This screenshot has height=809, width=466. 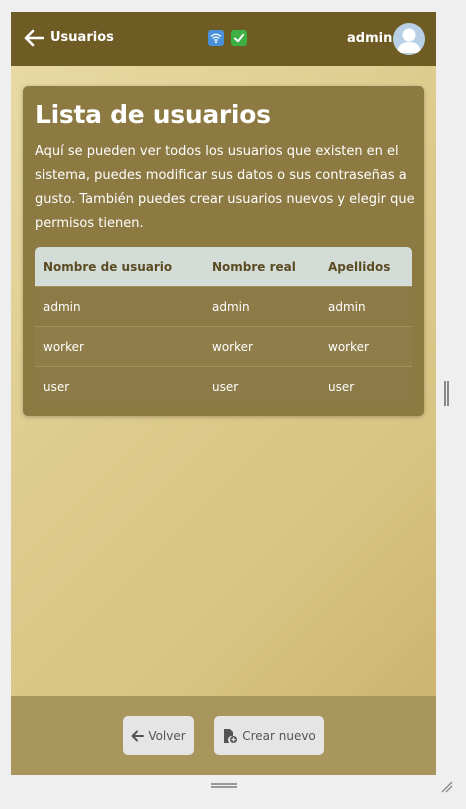 What do you see at coordinates (231, 735) in the screenshot?
I see `file-add-icon` at bounding box center [231, 735].